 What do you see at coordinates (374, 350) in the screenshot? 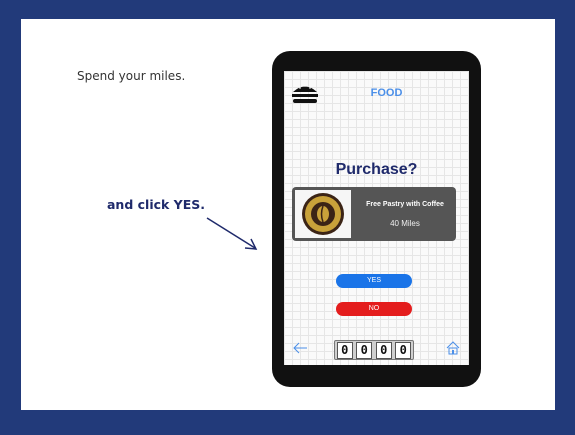
I see `miles-counter: 0 0 0 0` at bounding box center [374, 350].